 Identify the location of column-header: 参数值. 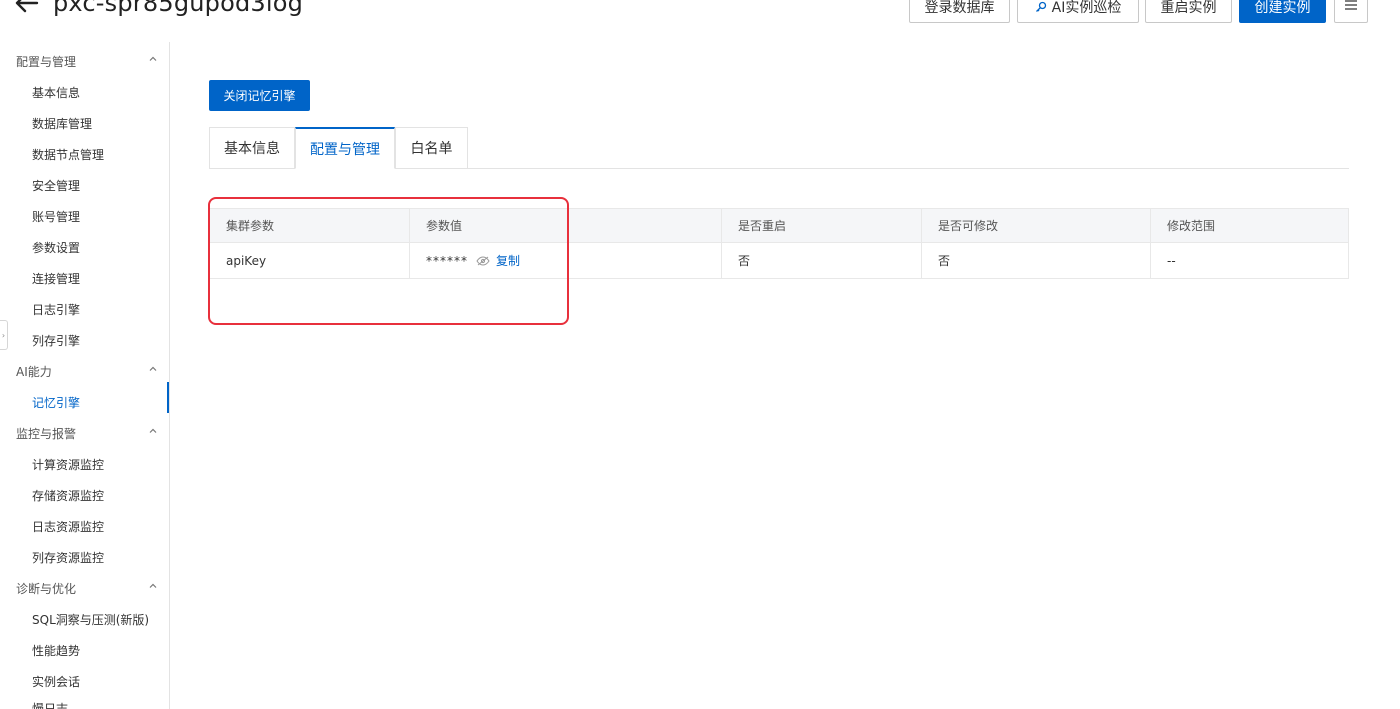
(566, 225).